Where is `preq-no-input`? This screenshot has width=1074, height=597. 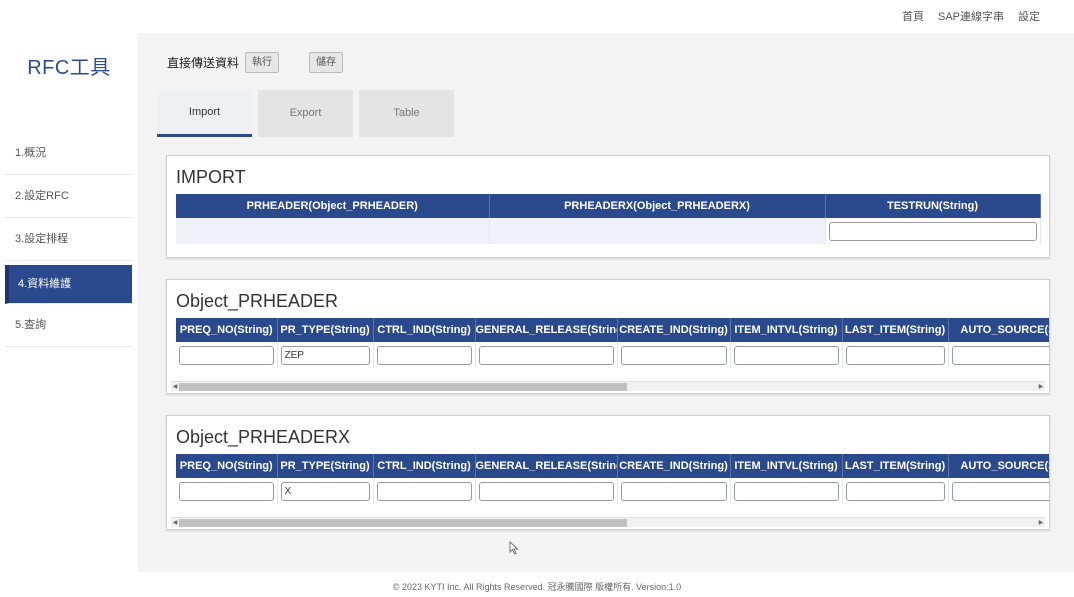
preq-no-input is located at coordinates (226, 355).